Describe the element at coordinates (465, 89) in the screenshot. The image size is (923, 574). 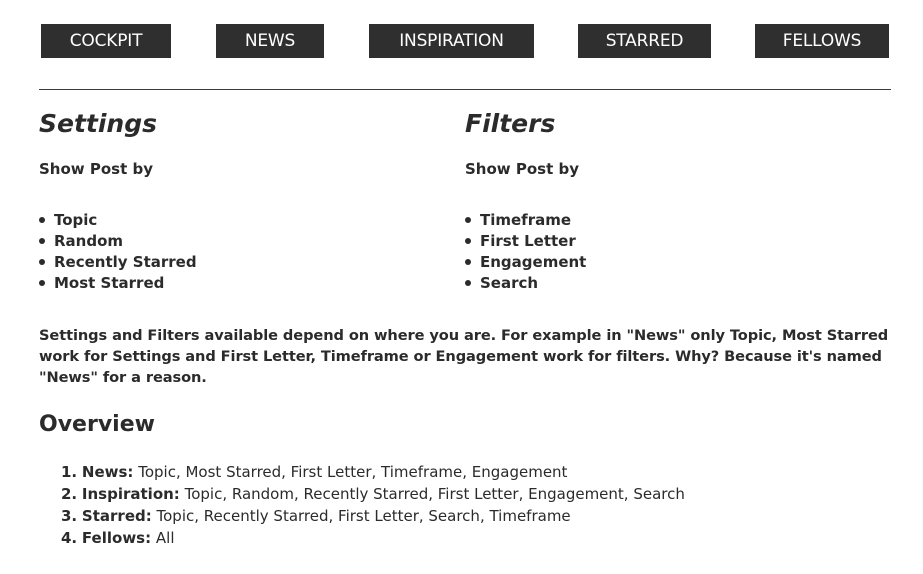
I see `divider-line` at that location.